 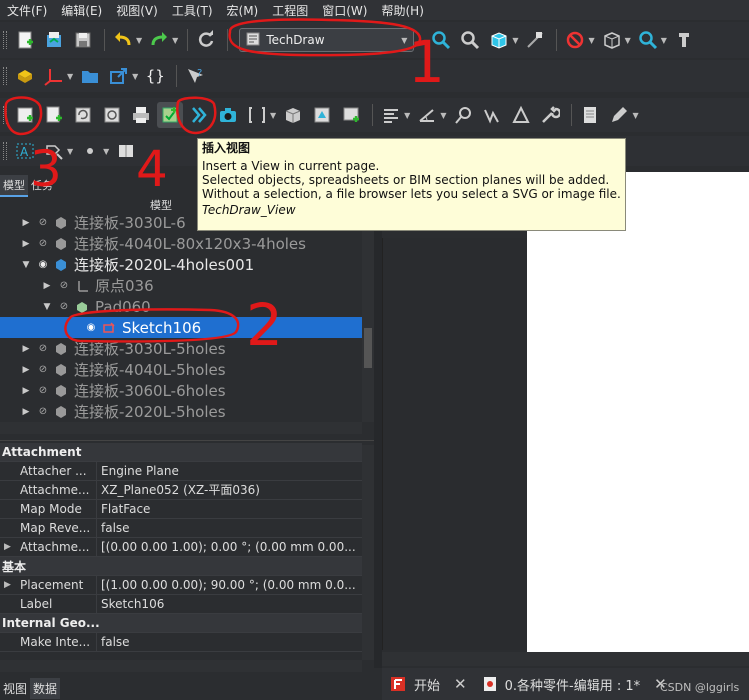 What do you see at coordinates (181, 348) in the screenshot?
I see `tree-item: ▶ ⊘ 连接板-3030L-5holes` at bounding box center [181, 348].